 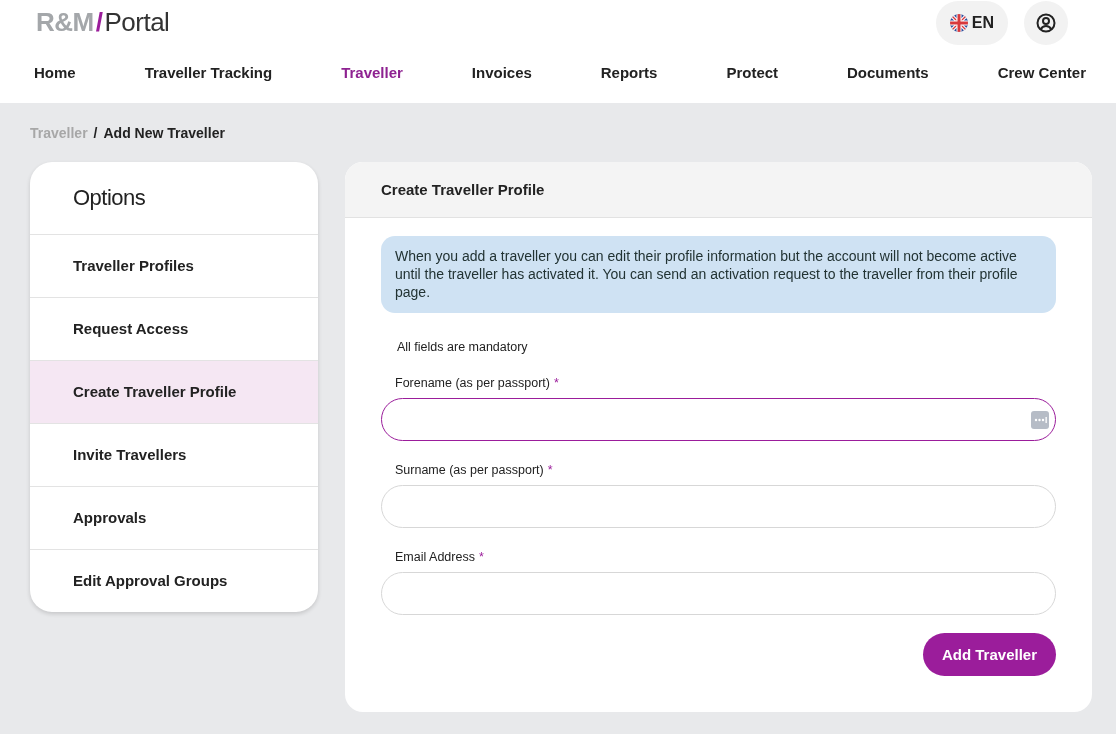 What do you see at coordinates (718, 274) in the screenshot?
I see `info-message: When you add a traveller you can edit their profile information but the account will not become active until the traveller has activated it. You can send an activation request to the traveller from their profile page.` at bounding box center [718, 274].